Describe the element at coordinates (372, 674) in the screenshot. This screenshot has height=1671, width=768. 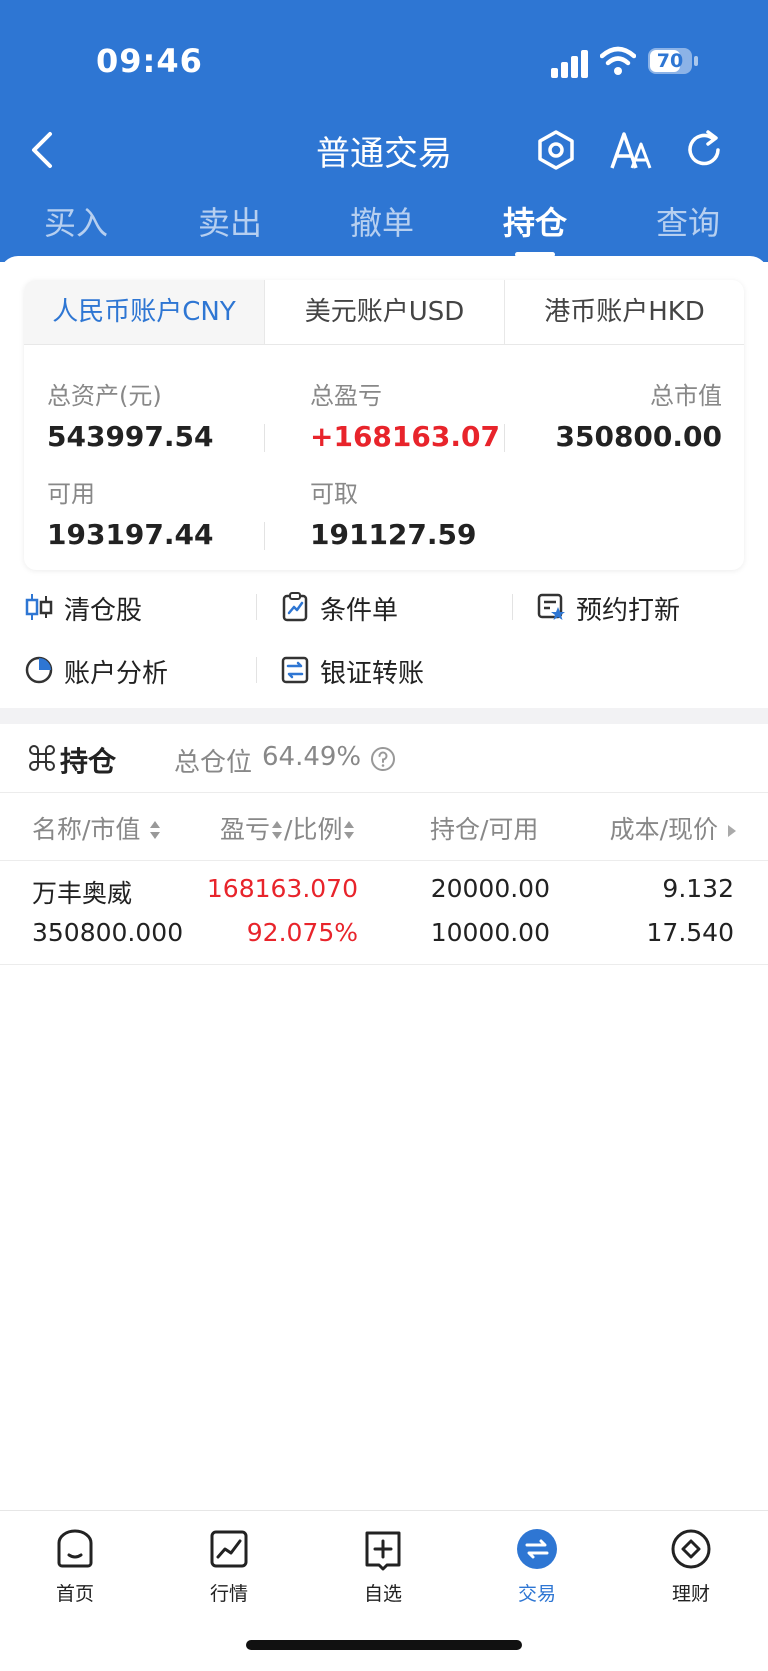
I see `quick-bank-transfer-label: 银证转账` at that location.